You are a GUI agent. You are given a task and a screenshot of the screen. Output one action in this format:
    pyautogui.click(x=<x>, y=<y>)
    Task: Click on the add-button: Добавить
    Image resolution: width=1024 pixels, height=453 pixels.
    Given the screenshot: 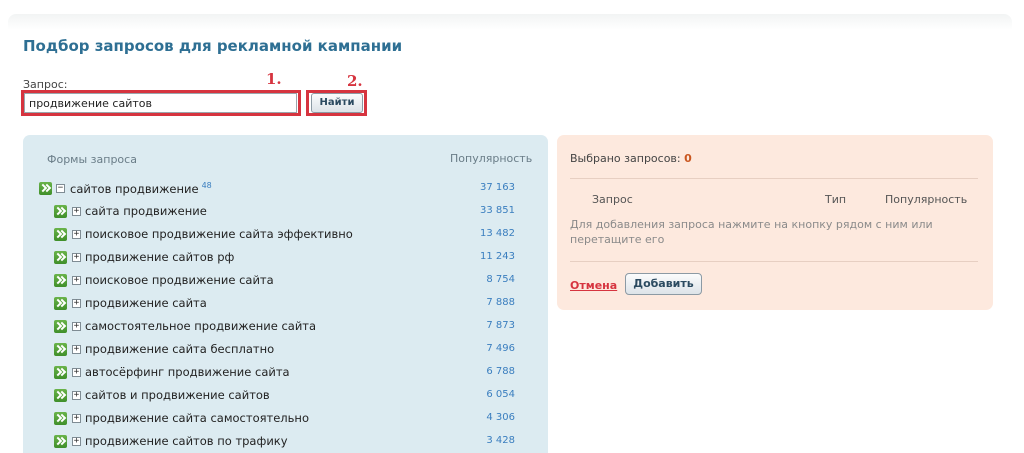 What is the action you would take?
    pyautogui.click(x=663, y=284)
    